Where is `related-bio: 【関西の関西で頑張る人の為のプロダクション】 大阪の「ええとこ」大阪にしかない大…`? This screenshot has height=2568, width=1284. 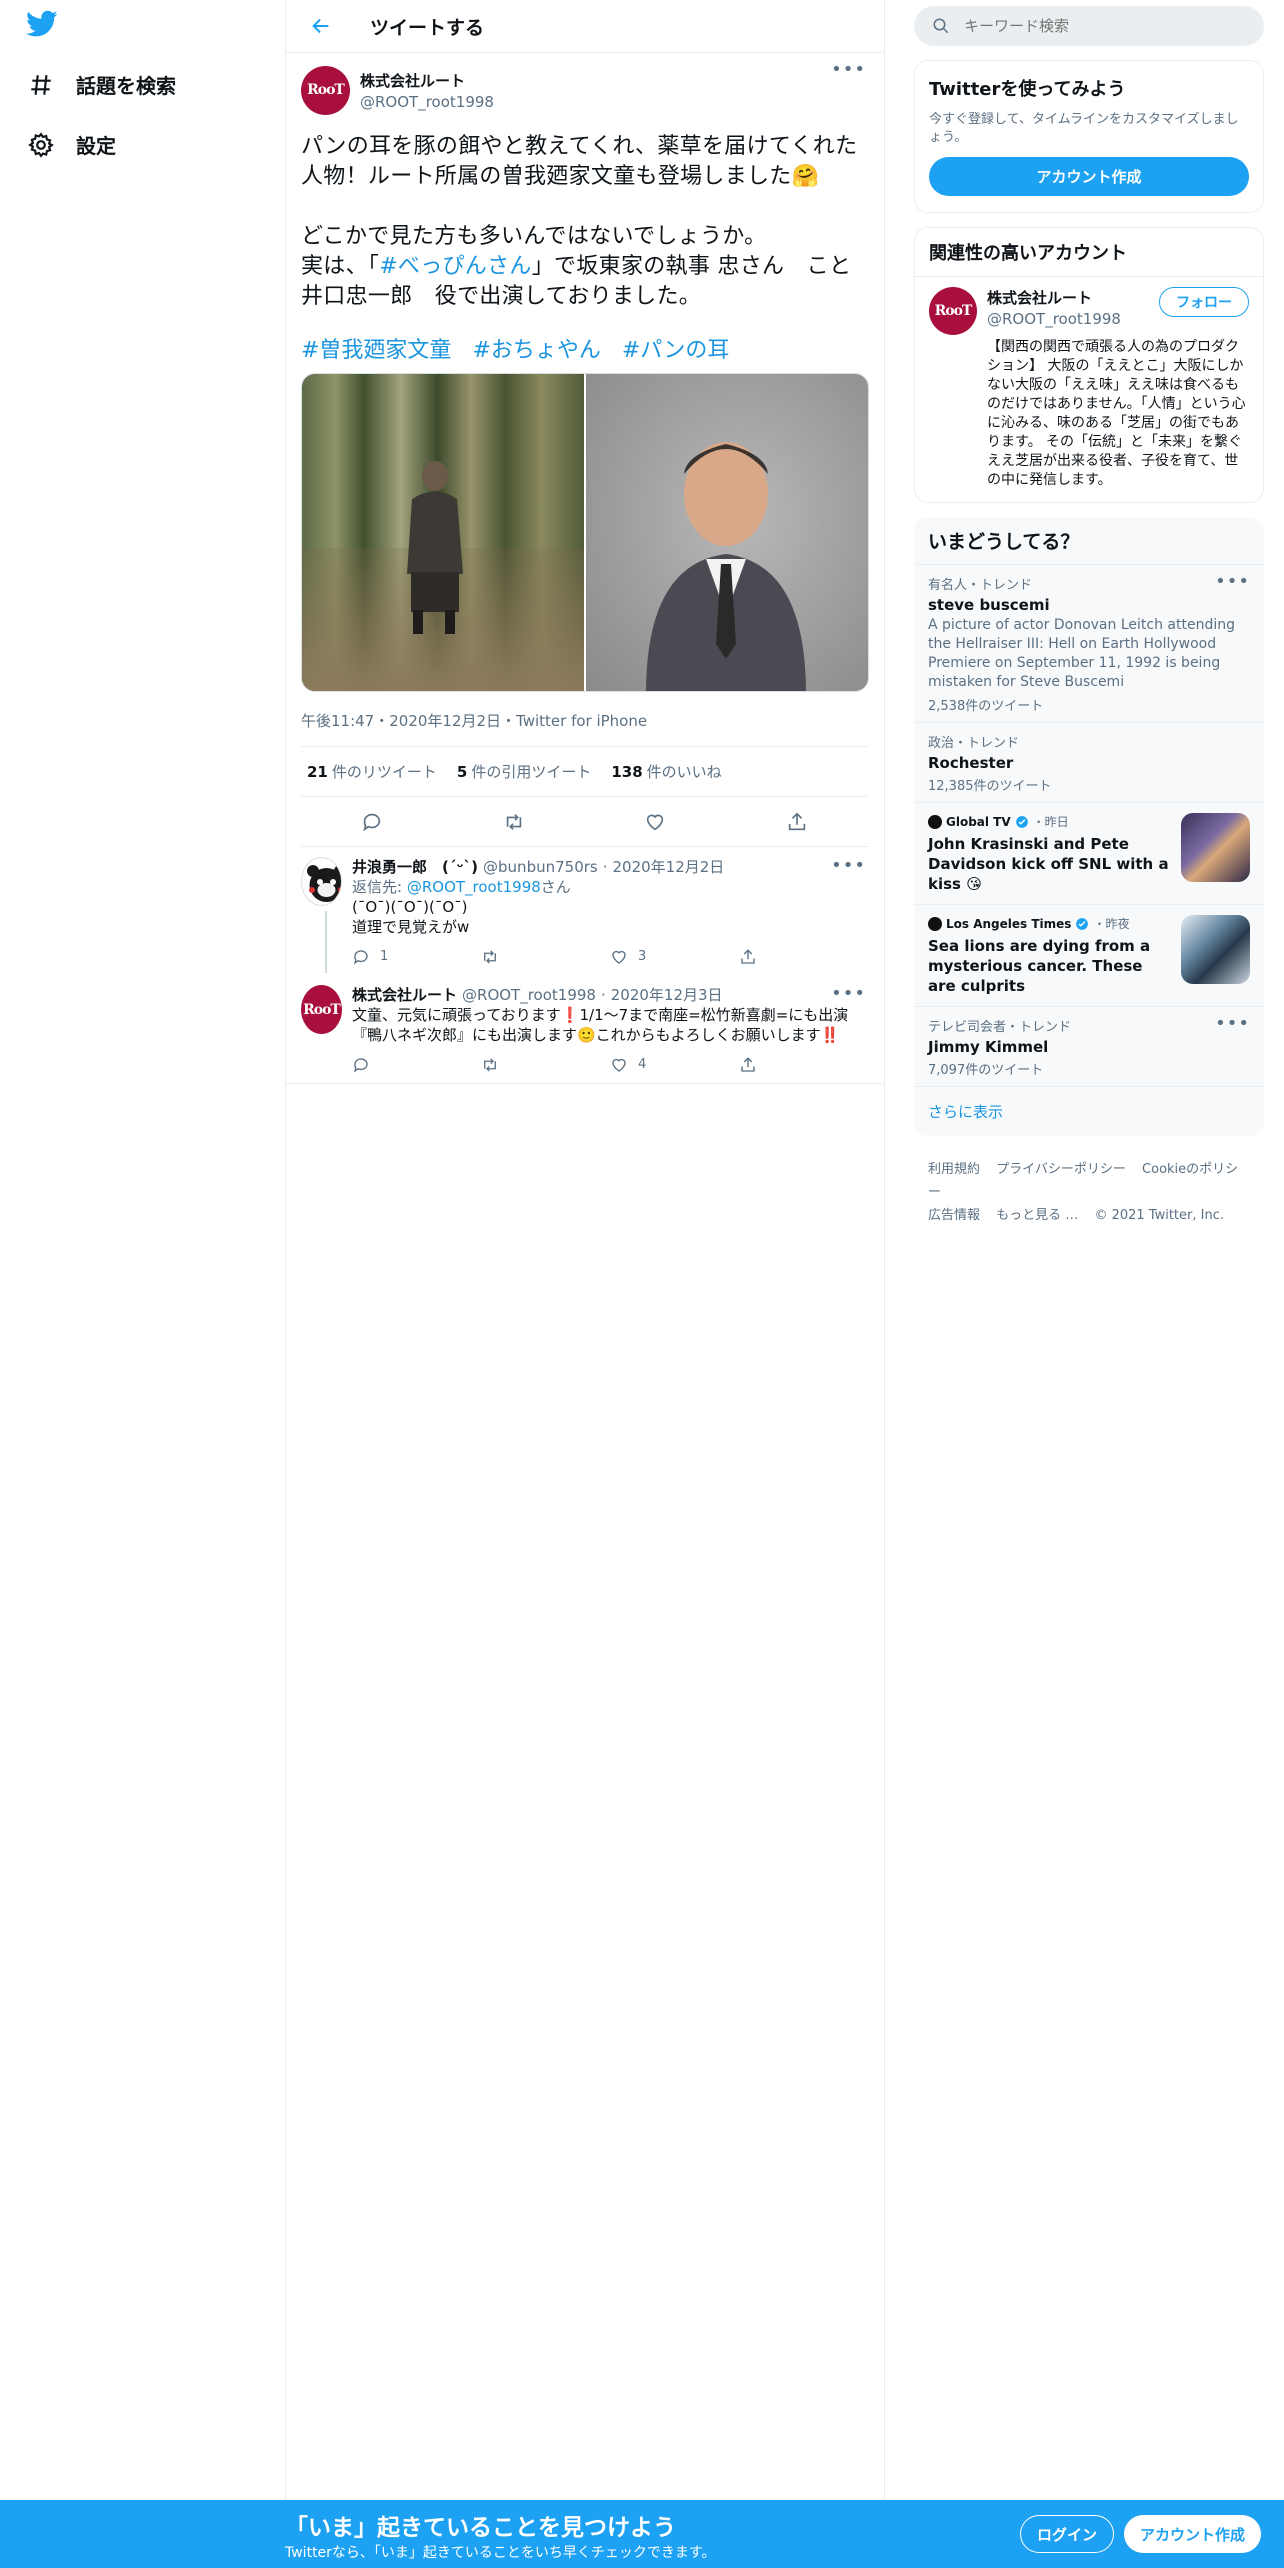 related-bio: 【関西の関西で頑張る人の為のプロダクション】 大阪の「ええとこ」大阪にしかない大… is located at coordinates (1116, 413).